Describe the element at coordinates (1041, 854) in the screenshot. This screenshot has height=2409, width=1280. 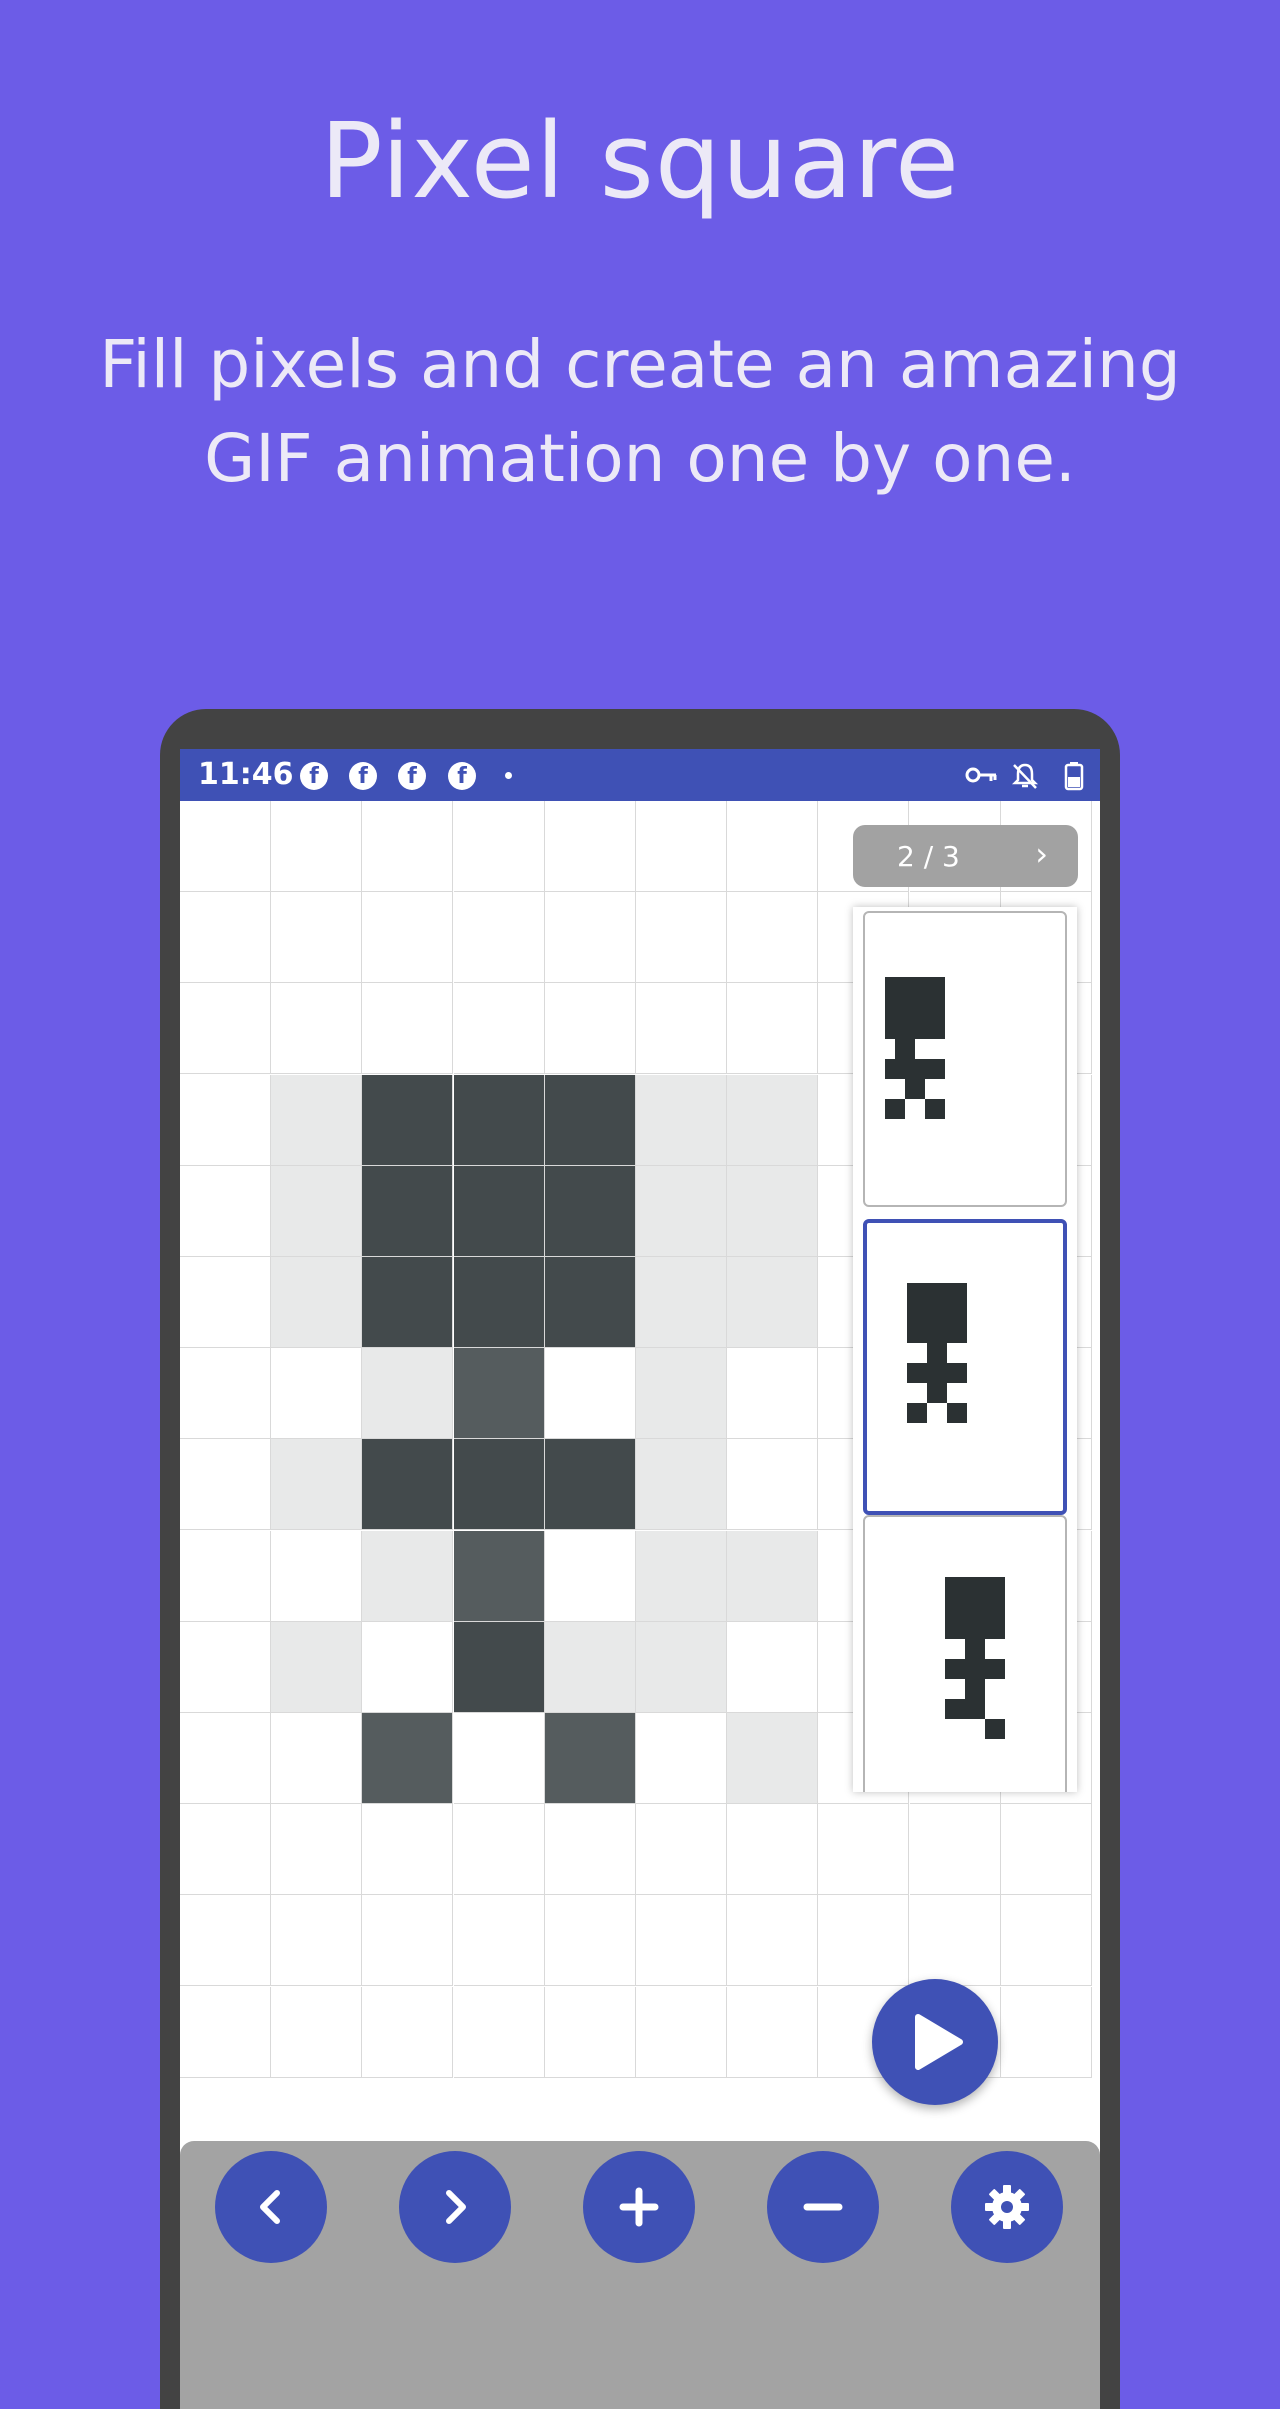
I see `chevron-right-icon: ›` at that location.